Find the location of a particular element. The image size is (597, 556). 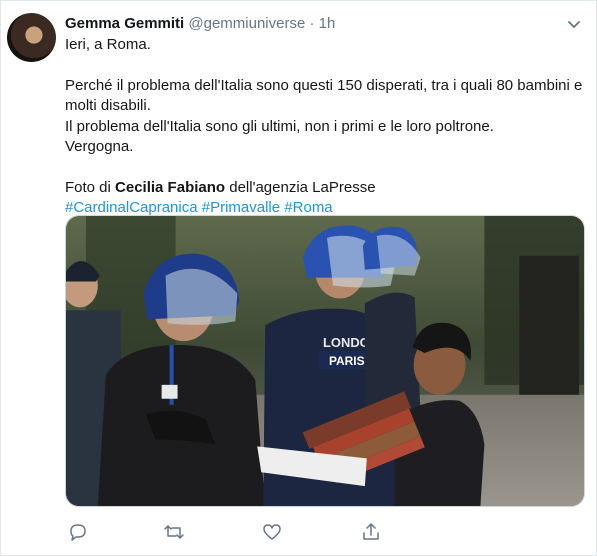

hashtag-link: #CardinalCapranica is located at coordinates (131, 207).